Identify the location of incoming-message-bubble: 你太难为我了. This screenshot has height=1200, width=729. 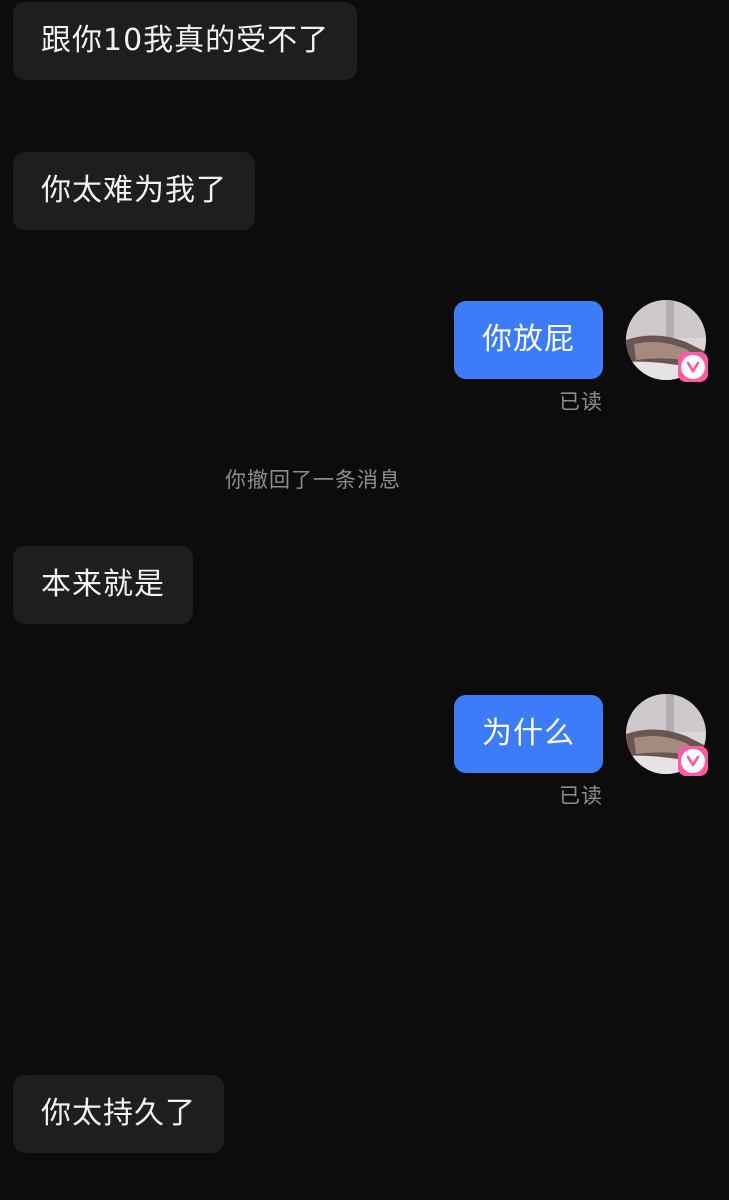
(134, 191).